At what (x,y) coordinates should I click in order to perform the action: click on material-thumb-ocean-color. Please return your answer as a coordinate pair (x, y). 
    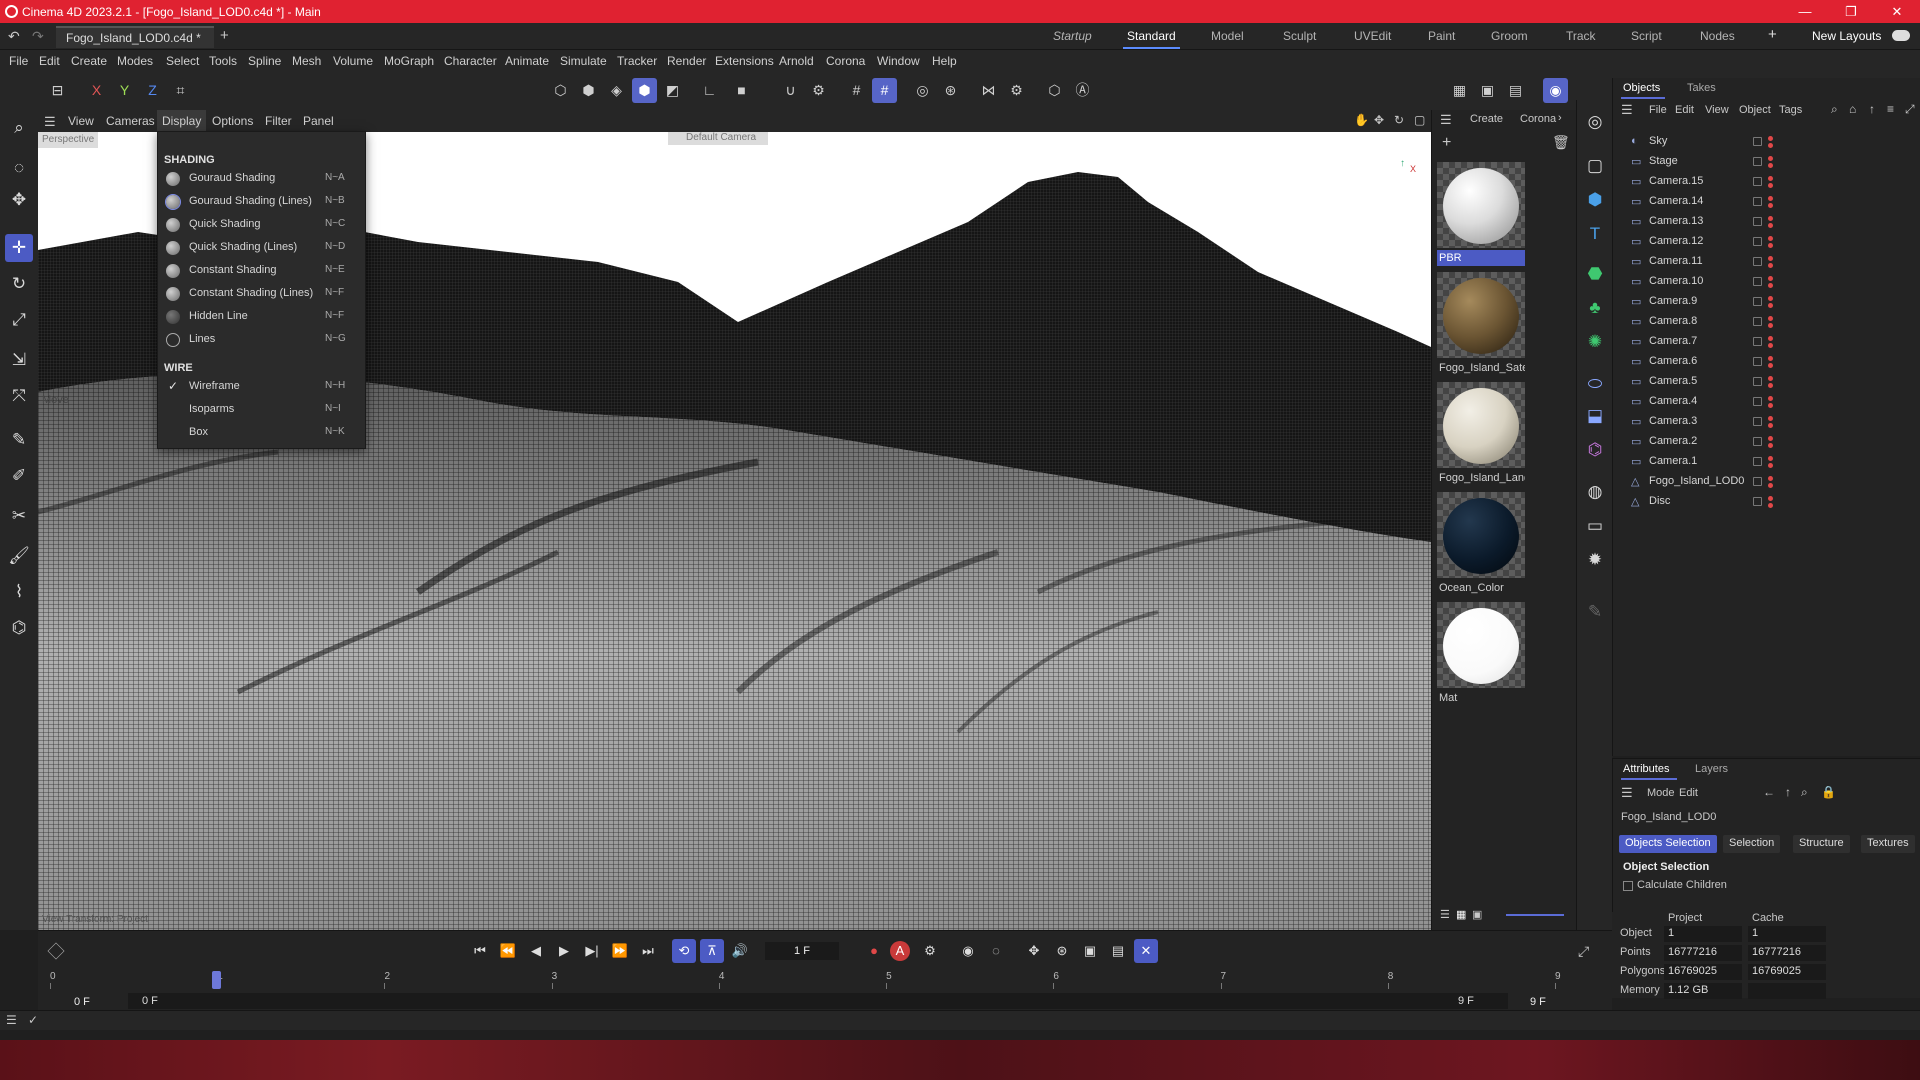
    Looking at the image, I should click on (1481, 535).